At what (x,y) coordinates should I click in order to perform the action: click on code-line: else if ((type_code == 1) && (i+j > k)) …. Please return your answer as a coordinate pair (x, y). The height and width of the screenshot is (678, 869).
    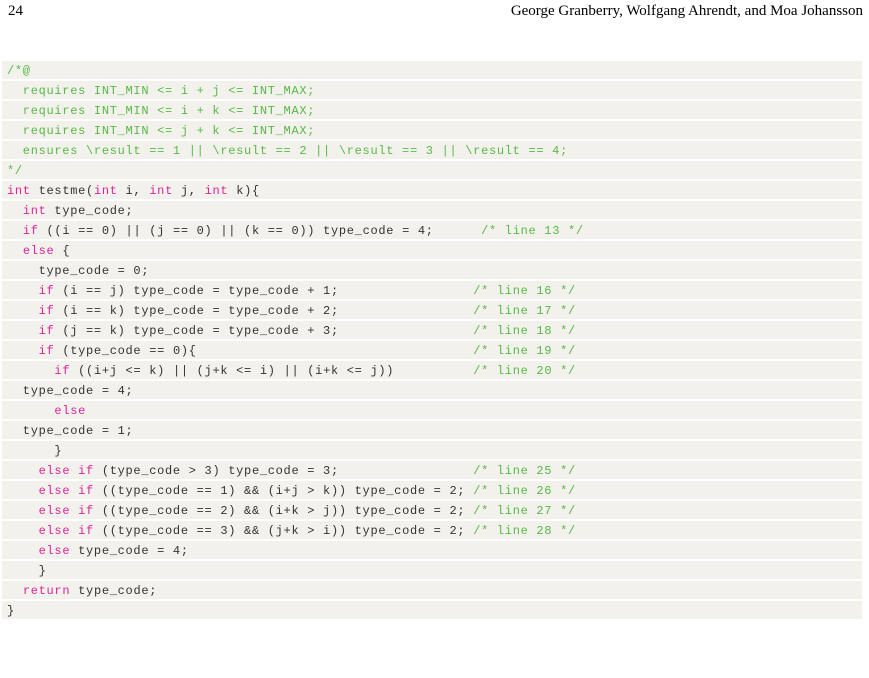
    Looking at the image, I should click on (432, 491).